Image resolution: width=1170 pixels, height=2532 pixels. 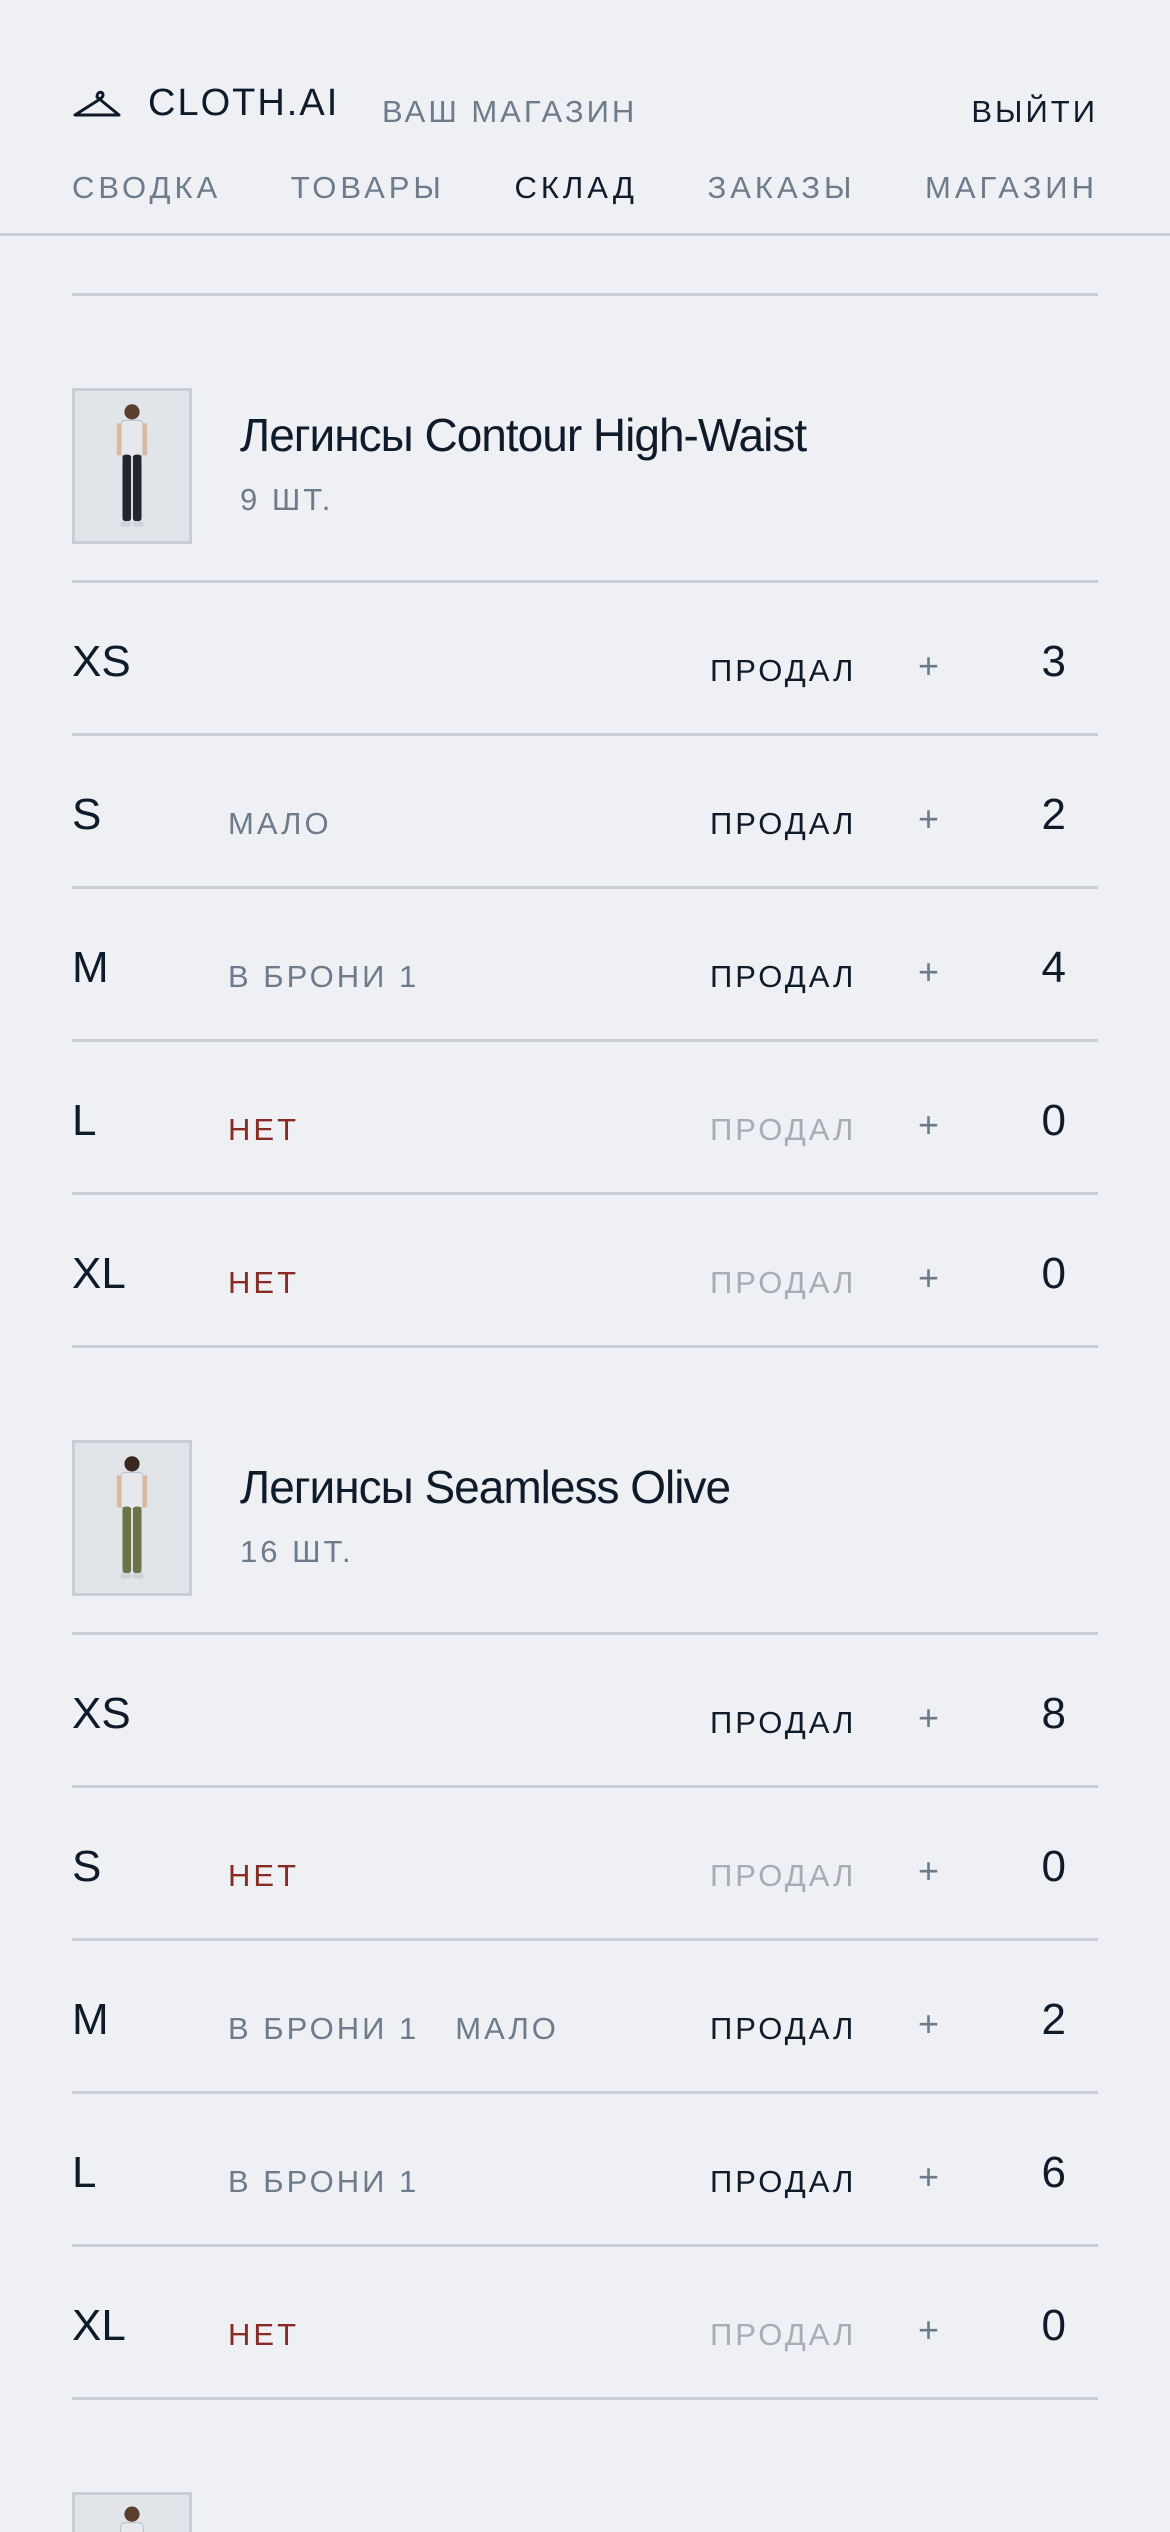 I want to click on size-row: L НЕТ ПРОДАЛ + 0, so click(x=585, y=1118).